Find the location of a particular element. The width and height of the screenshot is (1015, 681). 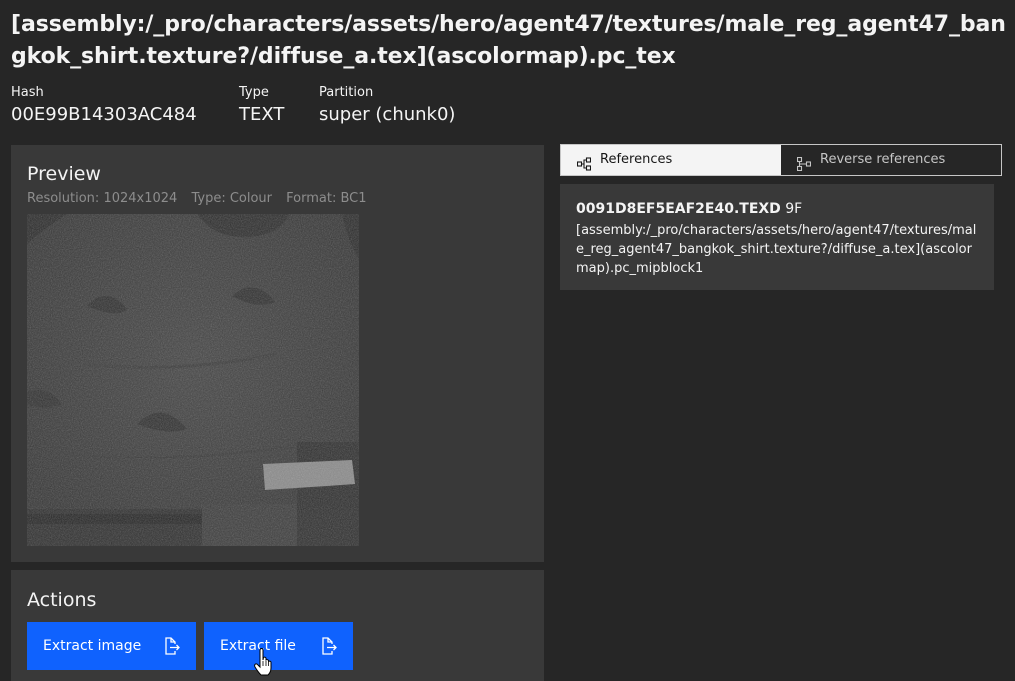

type-label: Type is located at coordinates (254, 92).